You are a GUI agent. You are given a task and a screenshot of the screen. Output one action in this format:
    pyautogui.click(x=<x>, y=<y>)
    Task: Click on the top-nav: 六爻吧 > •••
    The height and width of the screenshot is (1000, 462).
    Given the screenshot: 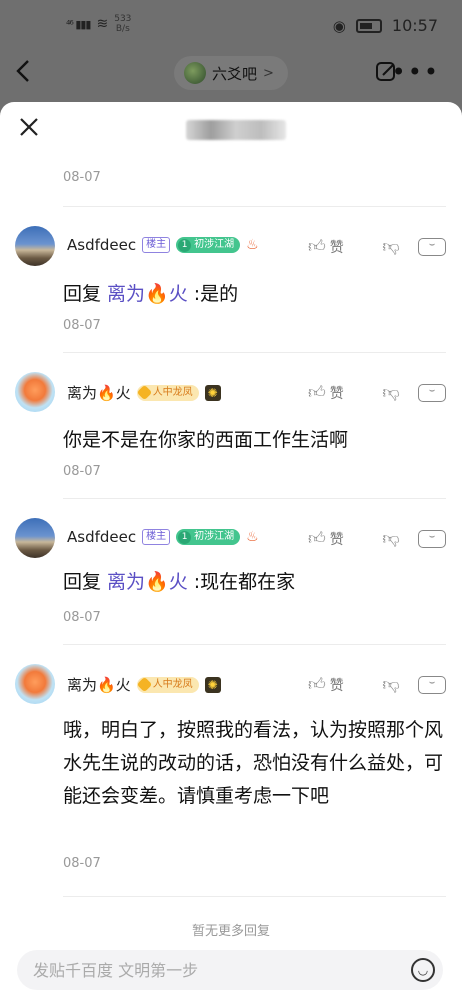 What is the action you would take?
    pyautogui.click(x=231, y=74)
    